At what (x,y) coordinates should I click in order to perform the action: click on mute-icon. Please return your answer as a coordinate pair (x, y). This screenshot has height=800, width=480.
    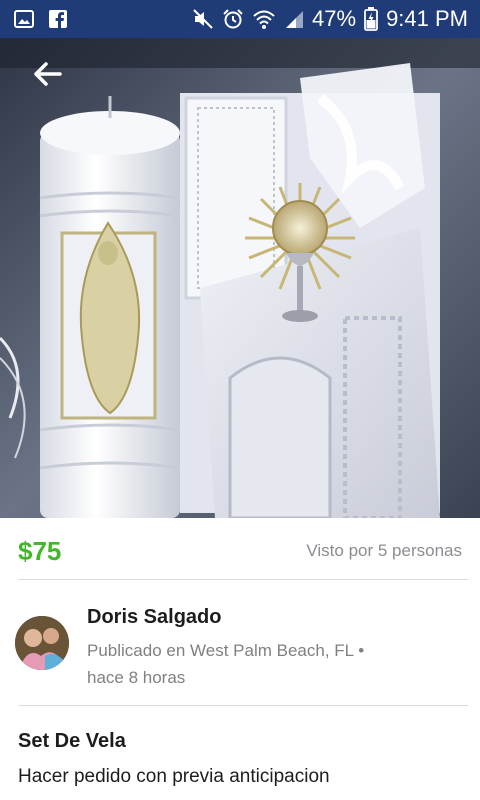
    Looking at the image, I should click on (203, 19).